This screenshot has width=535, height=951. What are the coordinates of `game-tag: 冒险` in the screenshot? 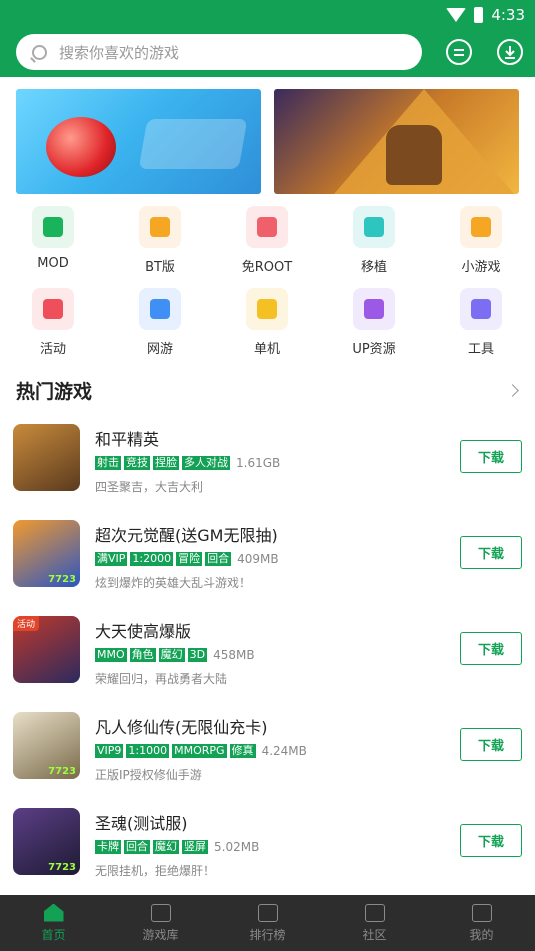 It's located at (189, 559).